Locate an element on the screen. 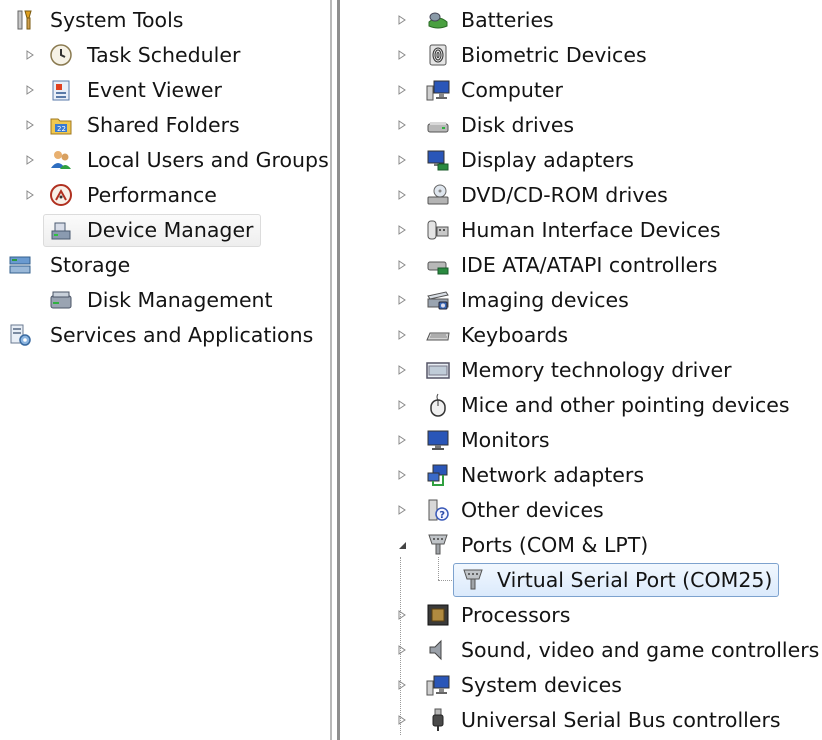 This screenshot has width=822, height=740. device-category-ide-ata-atapi: IDE ATA/ATAPI controllers is located at coordinates (582, 265).